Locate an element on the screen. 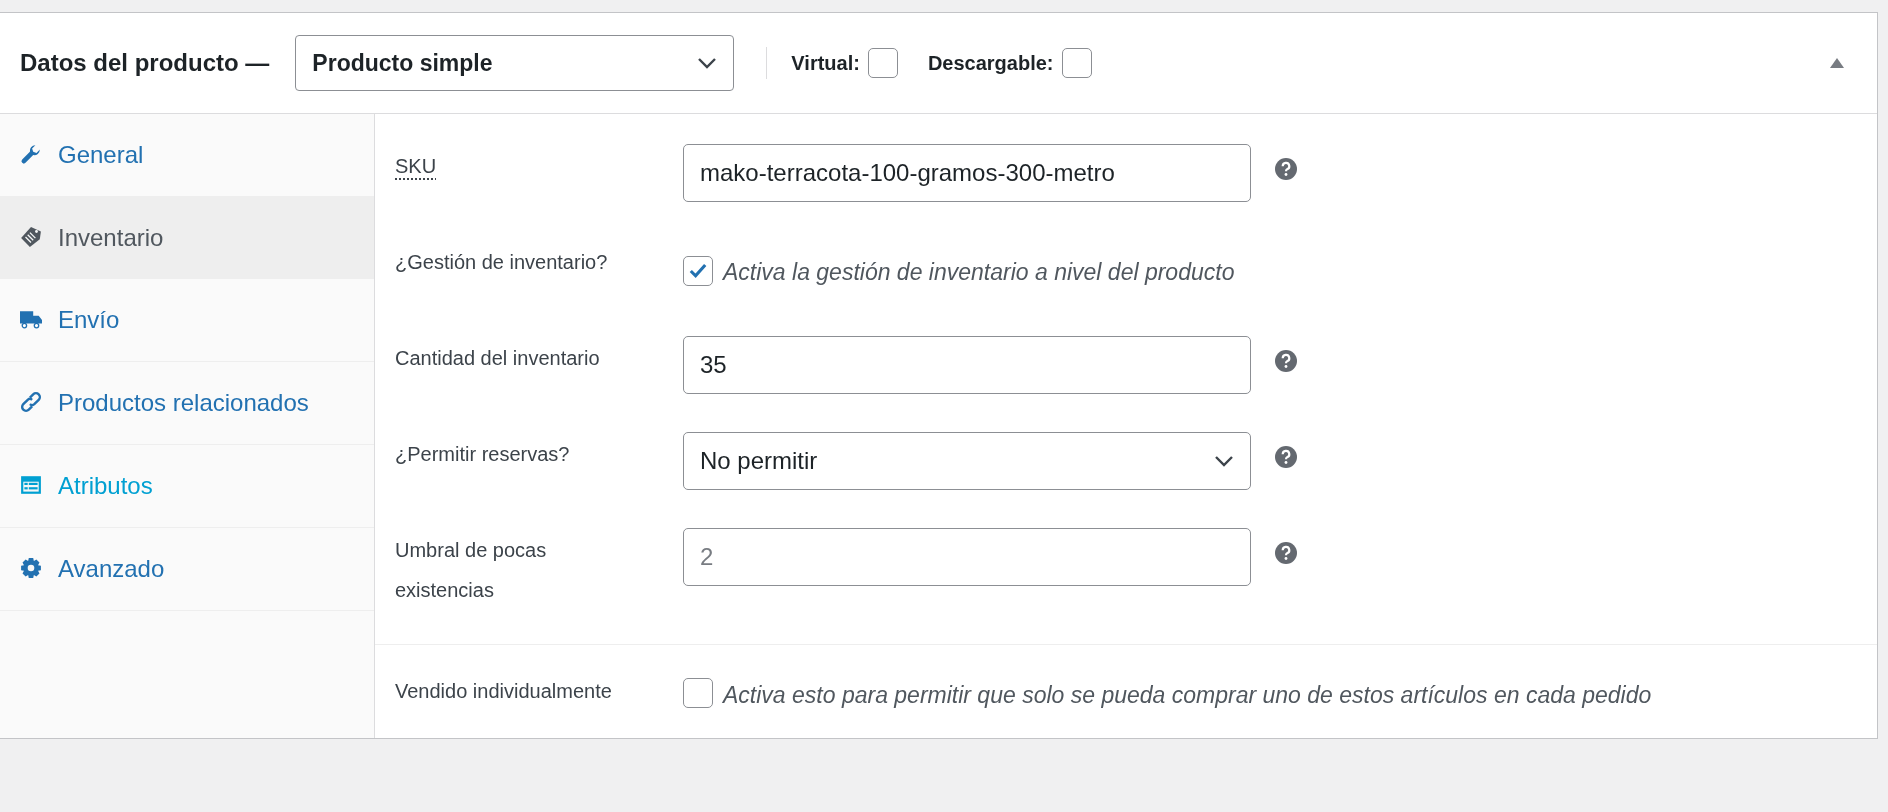  field-label: Umbral de pocas existencias is located at coordinates (471, 570).